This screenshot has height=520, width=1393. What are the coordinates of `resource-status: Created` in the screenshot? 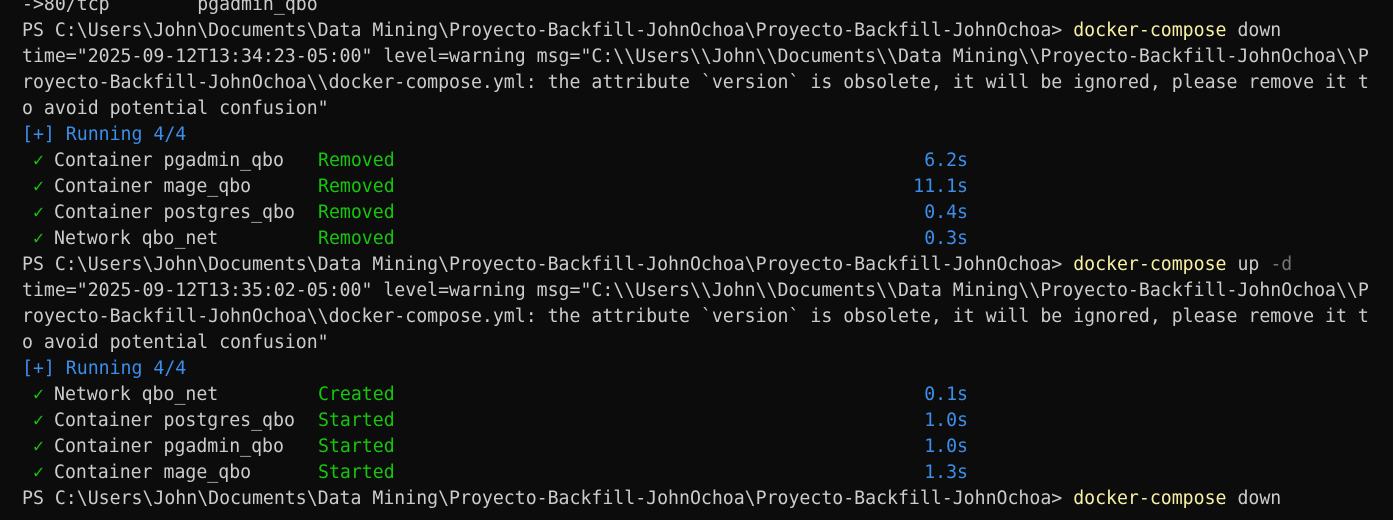 It's located at (356, 394).